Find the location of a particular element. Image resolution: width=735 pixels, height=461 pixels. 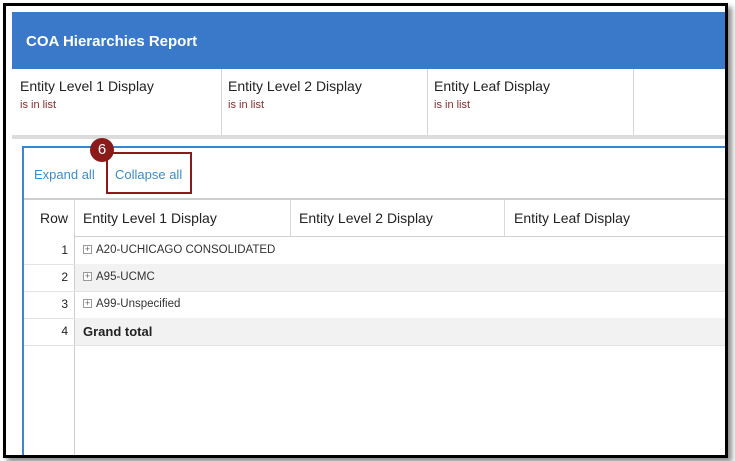

table-cell: + A20-UCHICAGO CONSOLIDATED is located at coordinates (400, 250).